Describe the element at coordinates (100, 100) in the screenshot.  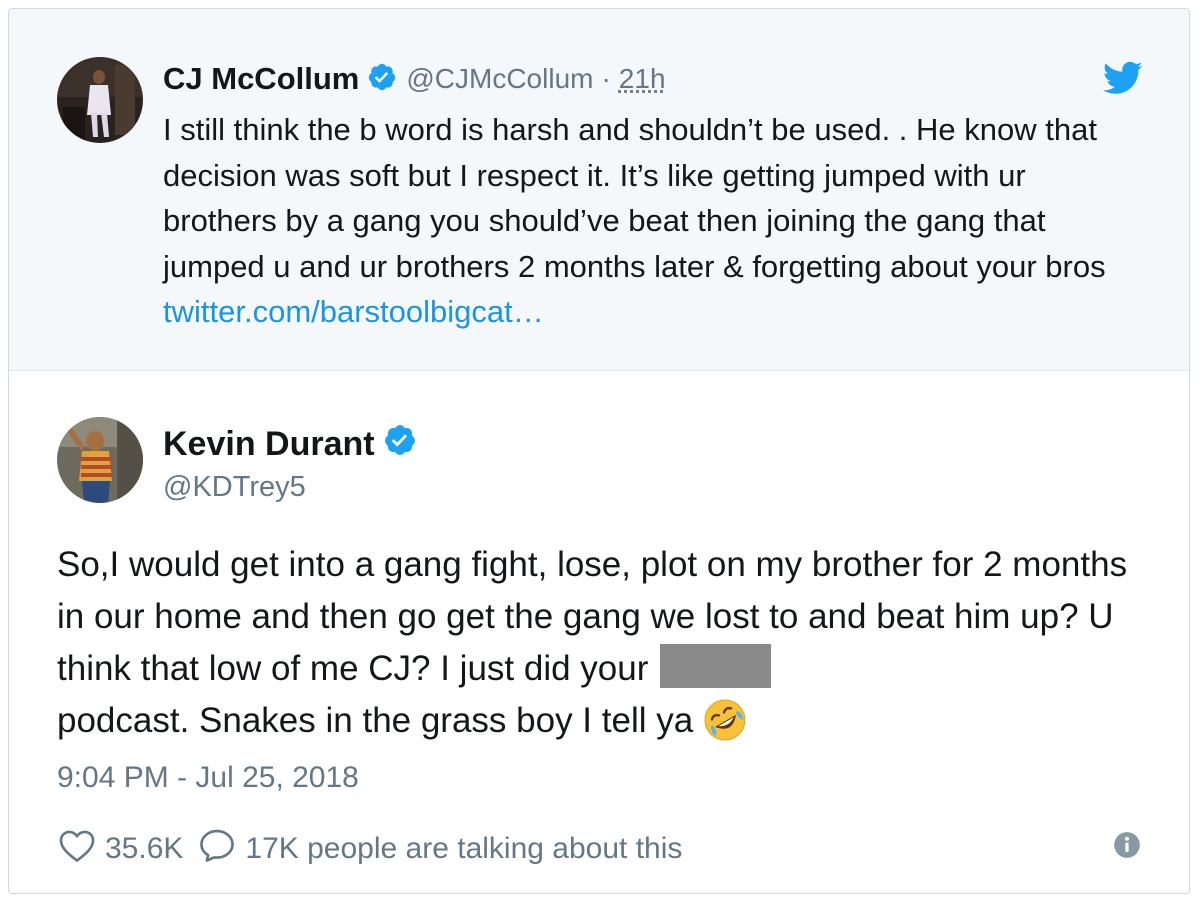
I see `cj-avatar` at that location.